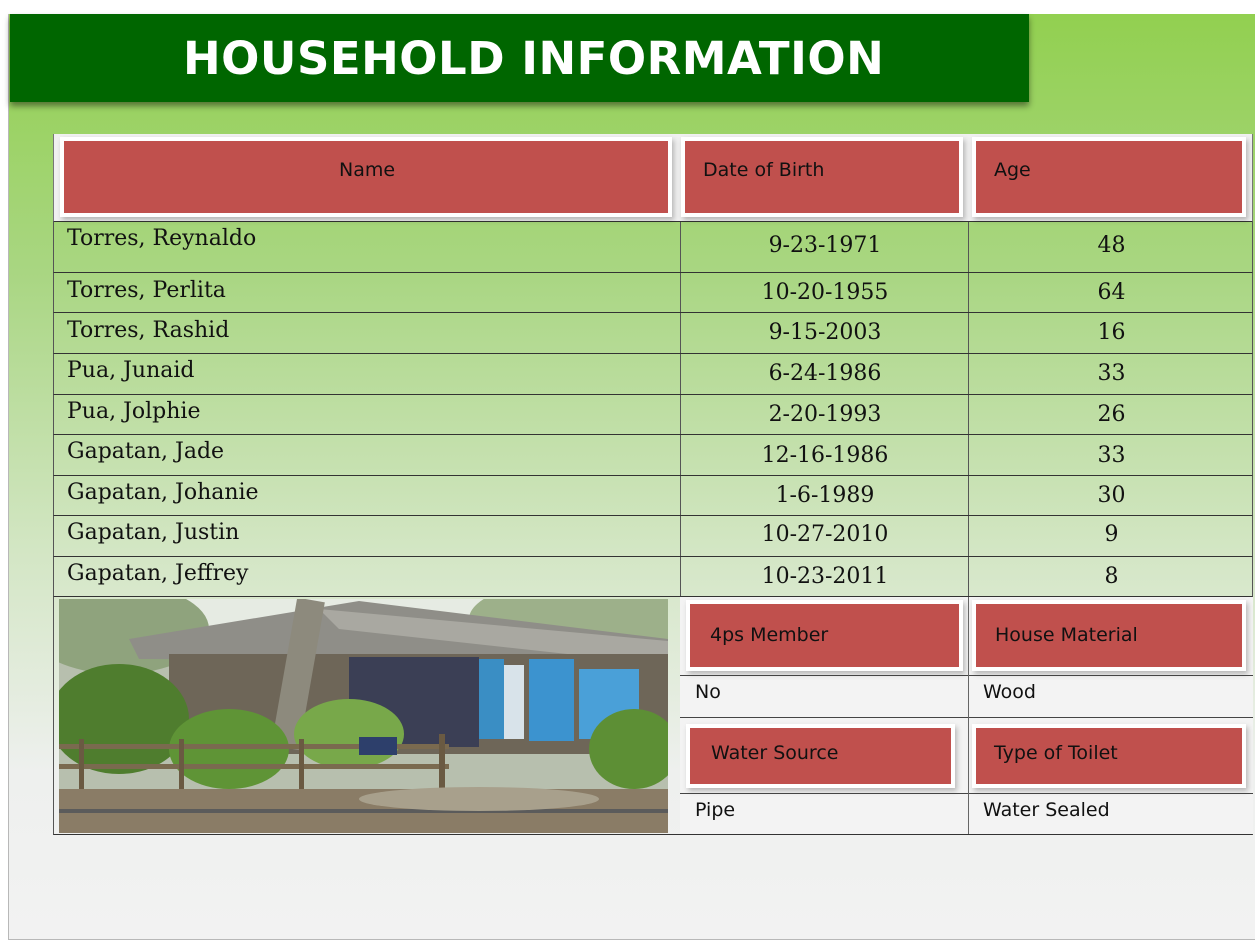  Describe the element at coordinates (1111, 534) in the screenshot. I see `row-age: 9` at that location.